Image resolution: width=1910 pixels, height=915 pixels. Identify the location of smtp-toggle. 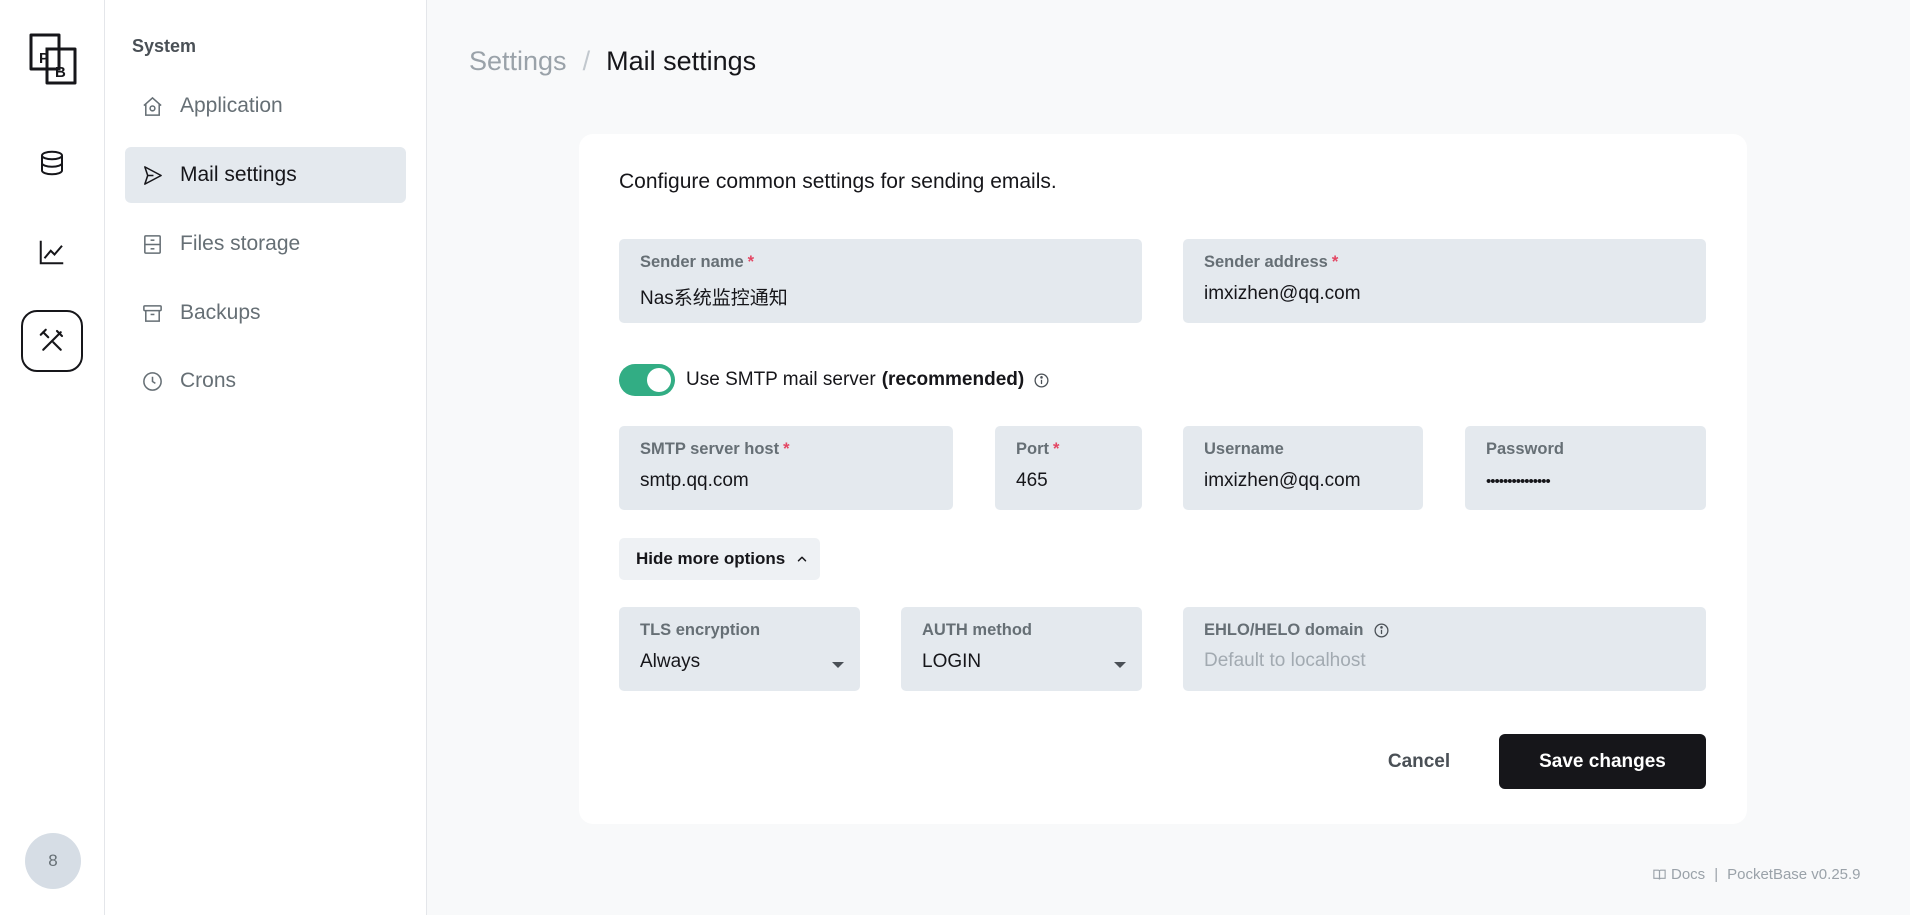
(647, 380).